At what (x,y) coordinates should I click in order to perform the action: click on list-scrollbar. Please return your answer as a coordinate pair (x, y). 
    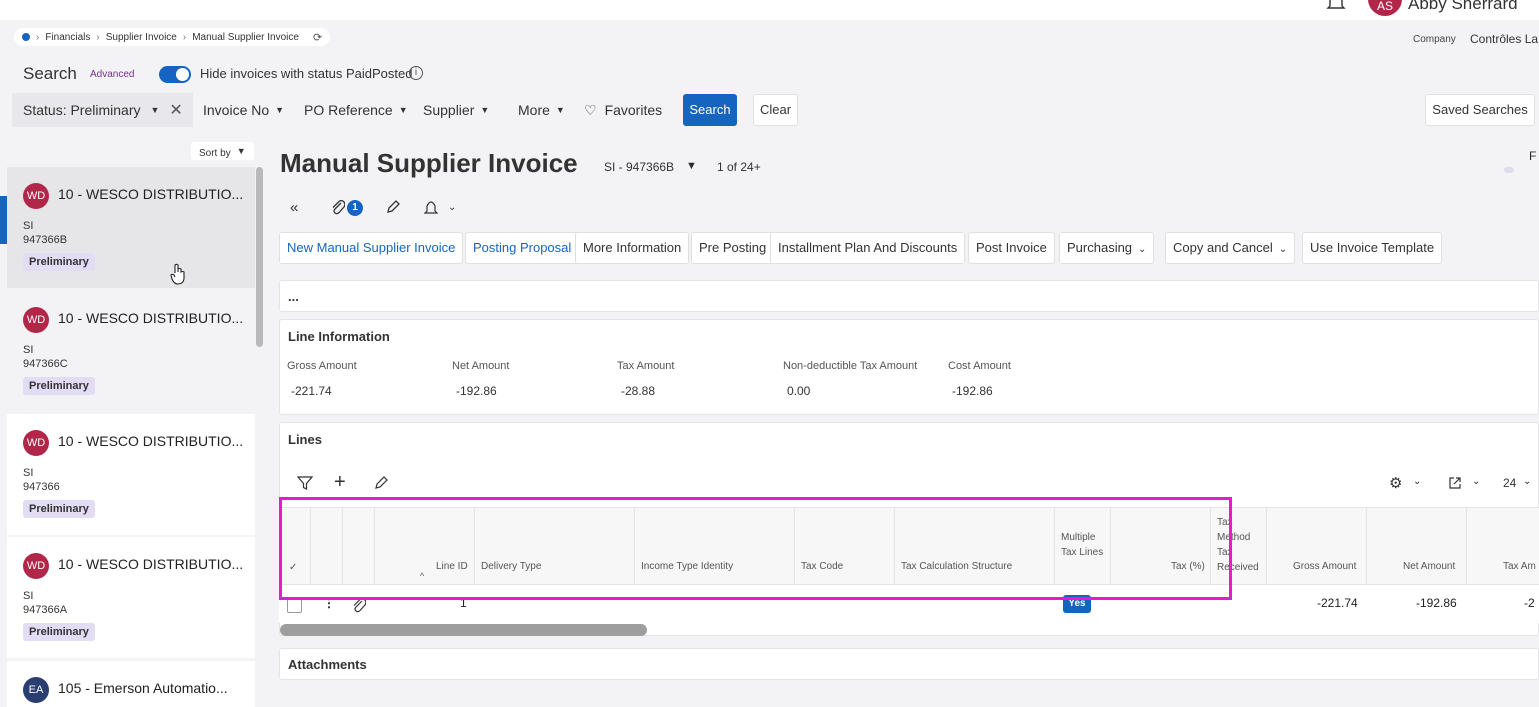
    Looking at the image, I should click on (259, 257).